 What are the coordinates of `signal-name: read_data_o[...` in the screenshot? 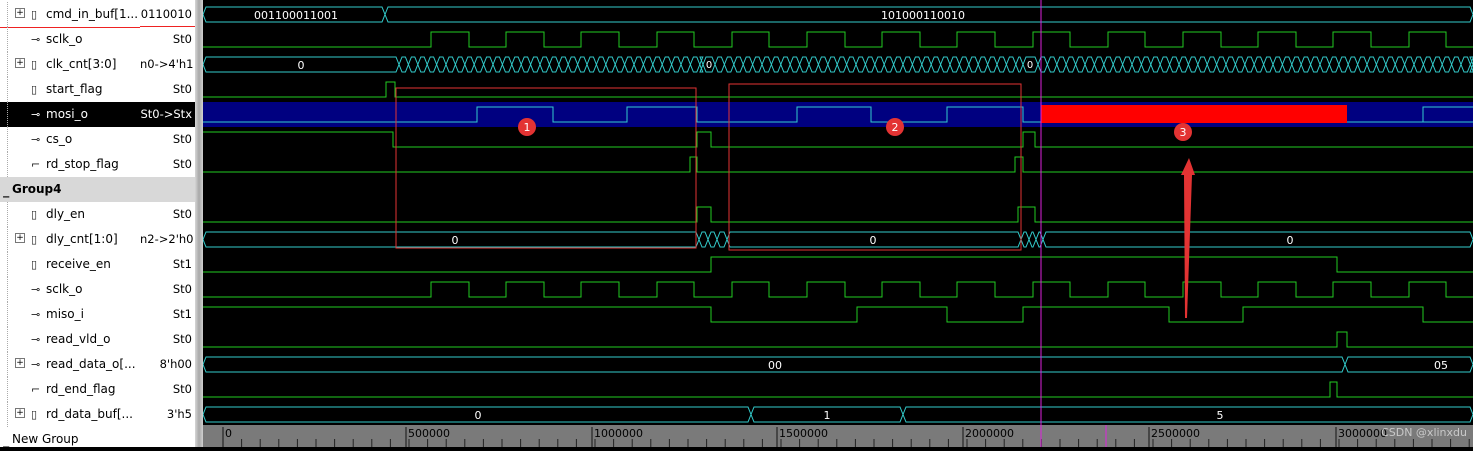 It's located at (91, 364).